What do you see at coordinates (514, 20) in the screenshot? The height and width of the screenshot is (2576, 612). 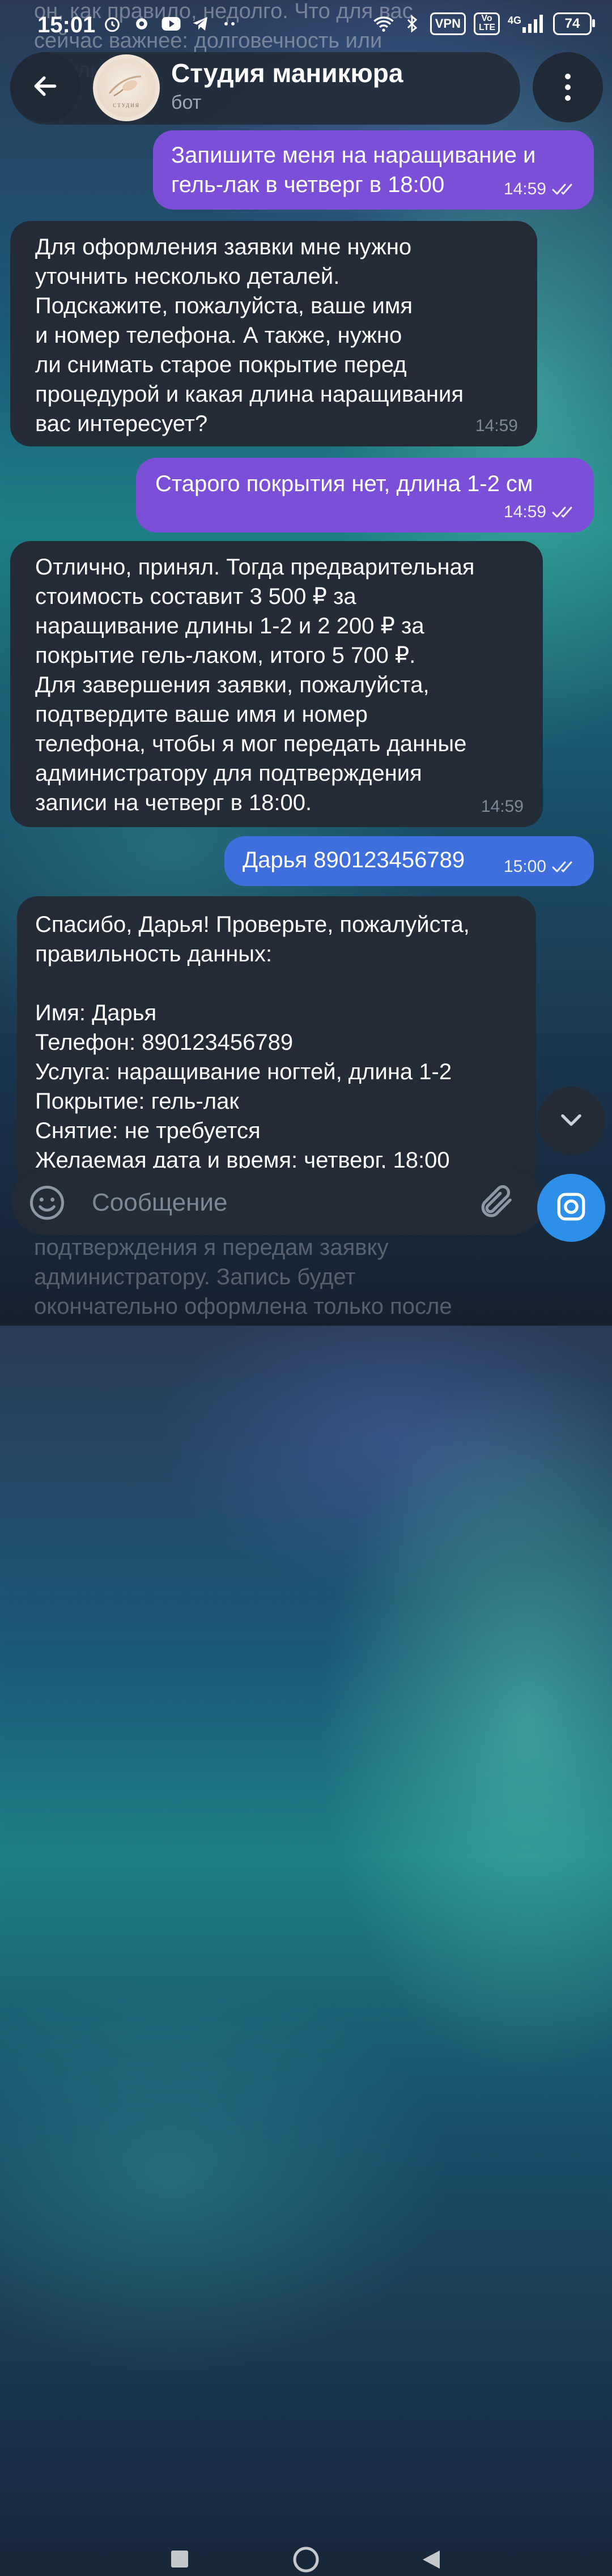 I see `network-type: 4G` at bounding box center [514, 20].